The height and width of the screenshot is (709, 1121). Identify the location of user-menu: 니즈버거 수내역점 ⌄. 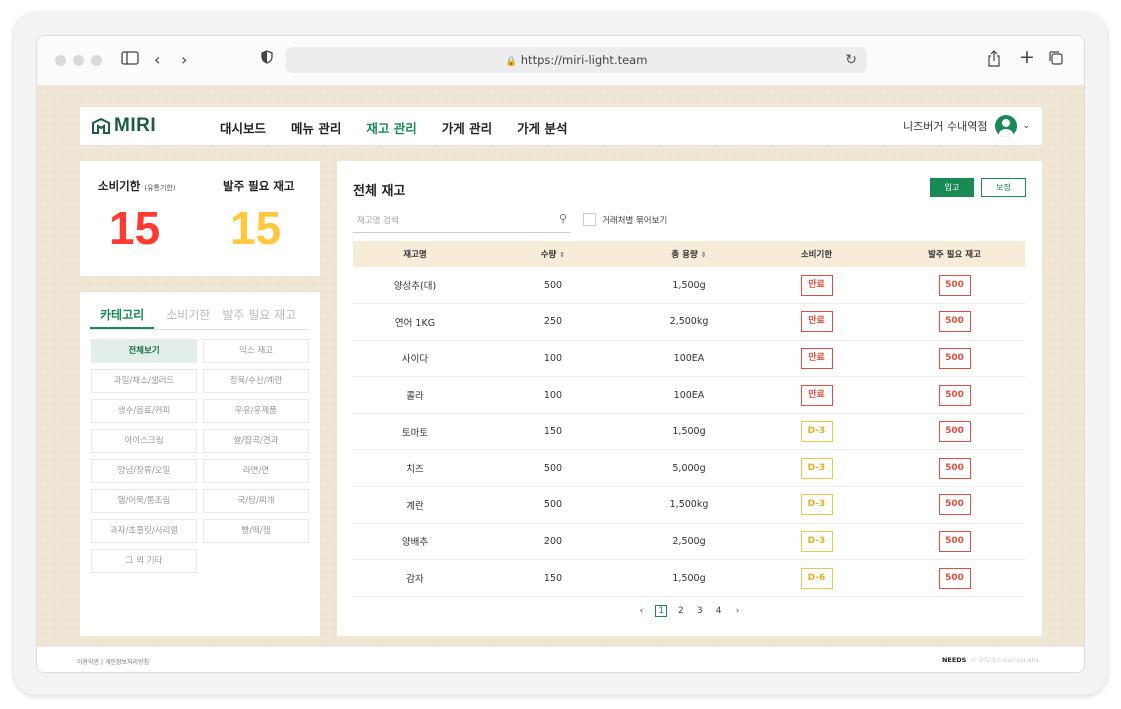
(966, 126).